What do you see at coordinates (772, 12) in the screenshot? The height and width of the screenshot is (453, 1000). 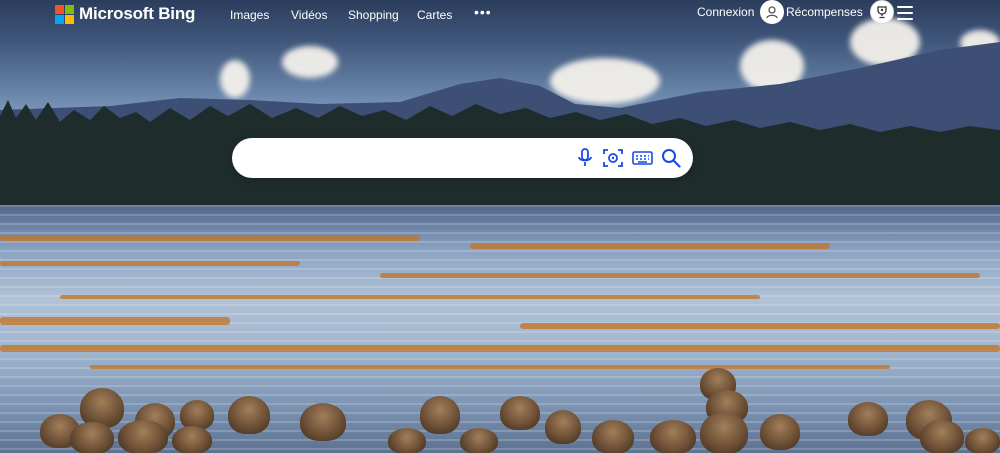 I see `user-icon` at bounding box center [772, 12].